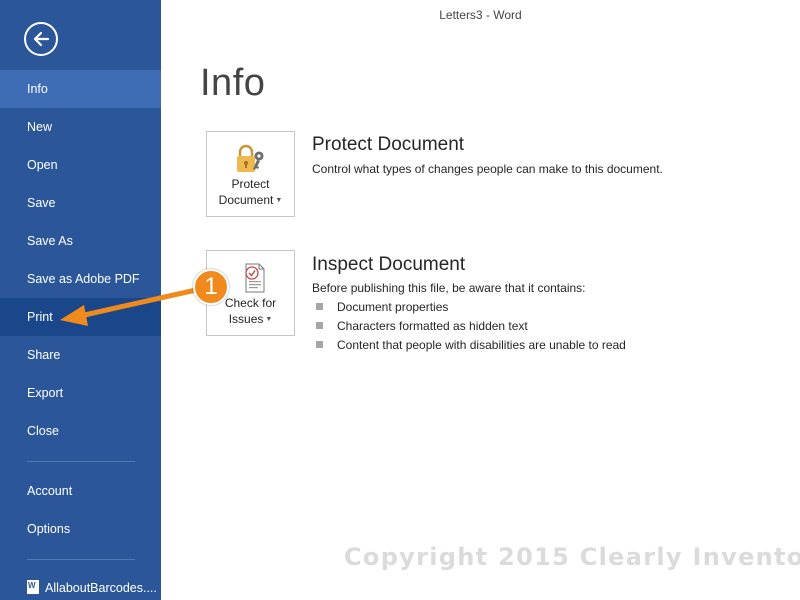  I want to click on callout-arrow, so click(129, 306).